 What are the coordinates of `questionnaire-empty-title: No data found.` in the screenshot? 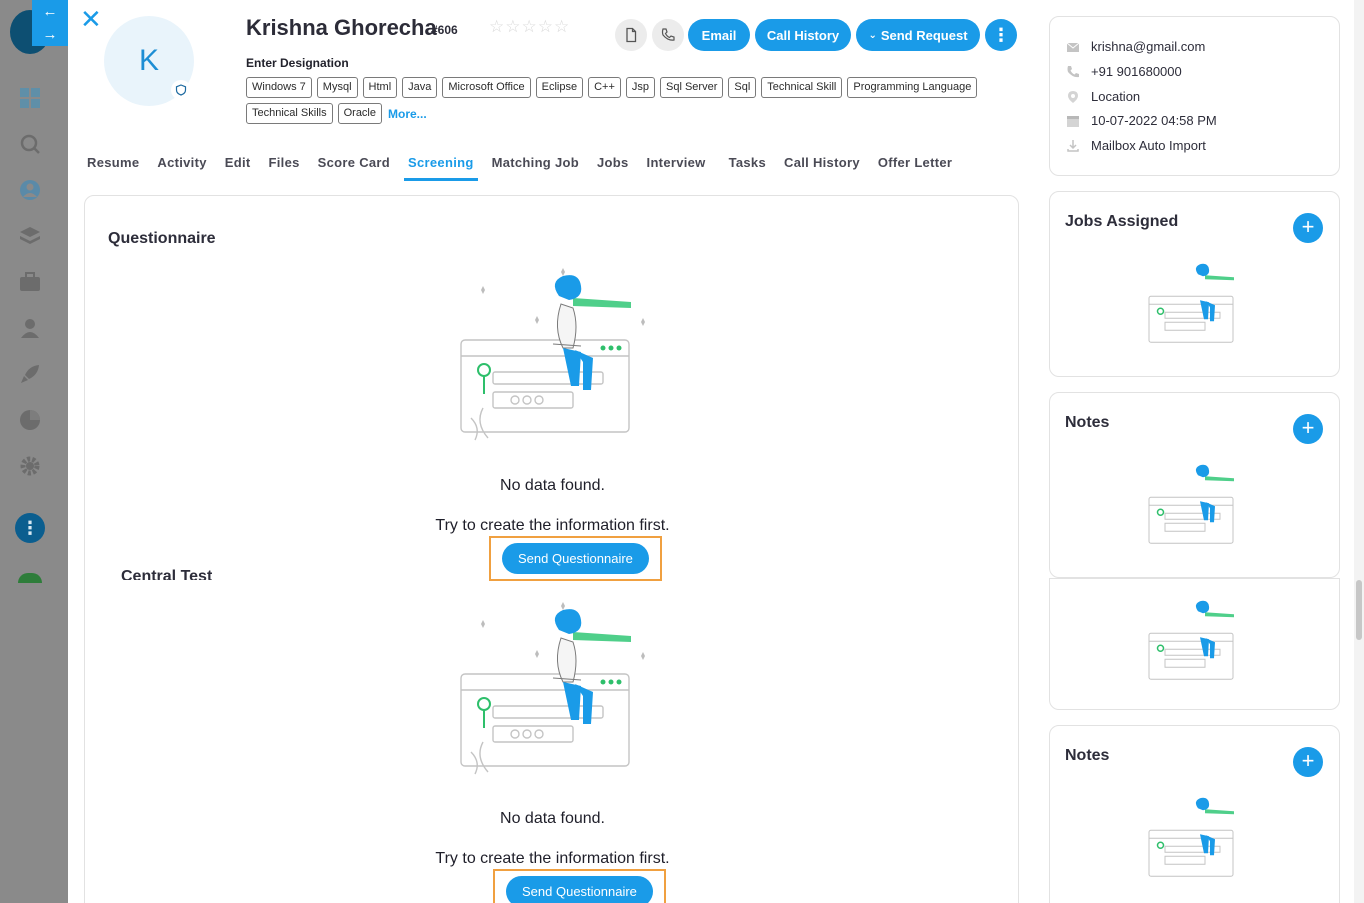 It's located at (552, 485).